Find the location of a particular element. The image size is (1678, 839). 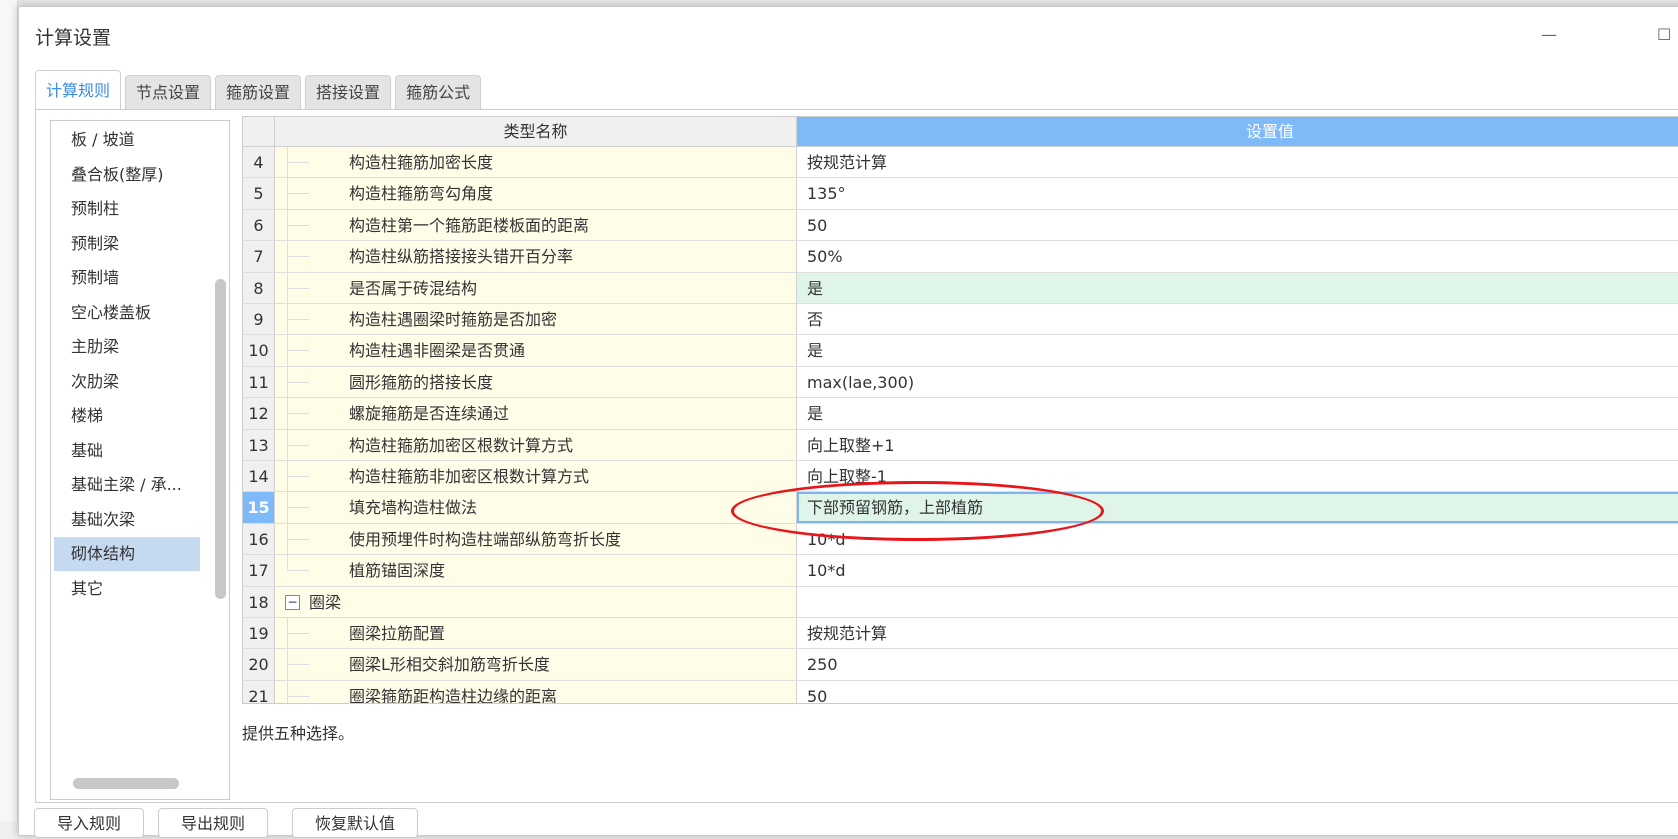

table-row: 21 圈梁箍筋距构造柱边缘的距离 50 is located at coordinates (960, 692).